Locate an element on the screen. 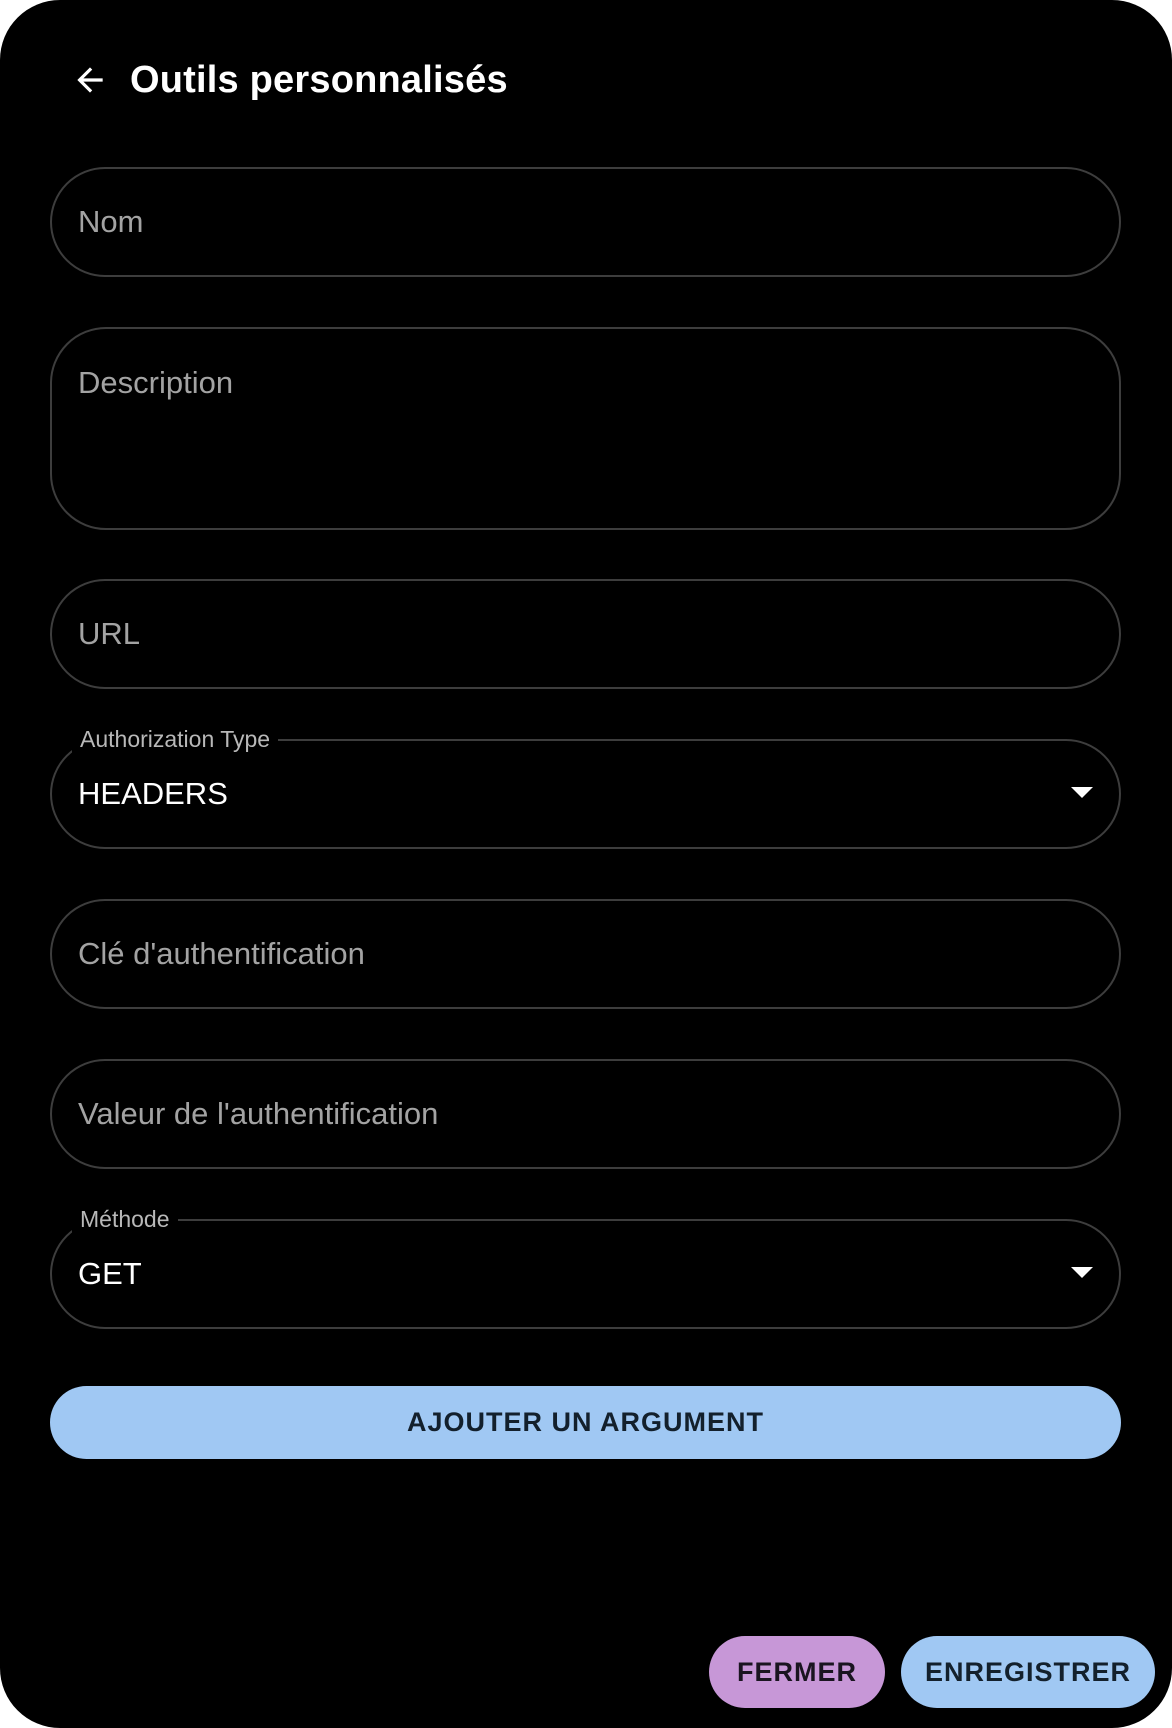 Image resolution: width=1172 pixels, height=1728 pixels. page-title: Outils personnalisés is located at coordinates (319, 79).